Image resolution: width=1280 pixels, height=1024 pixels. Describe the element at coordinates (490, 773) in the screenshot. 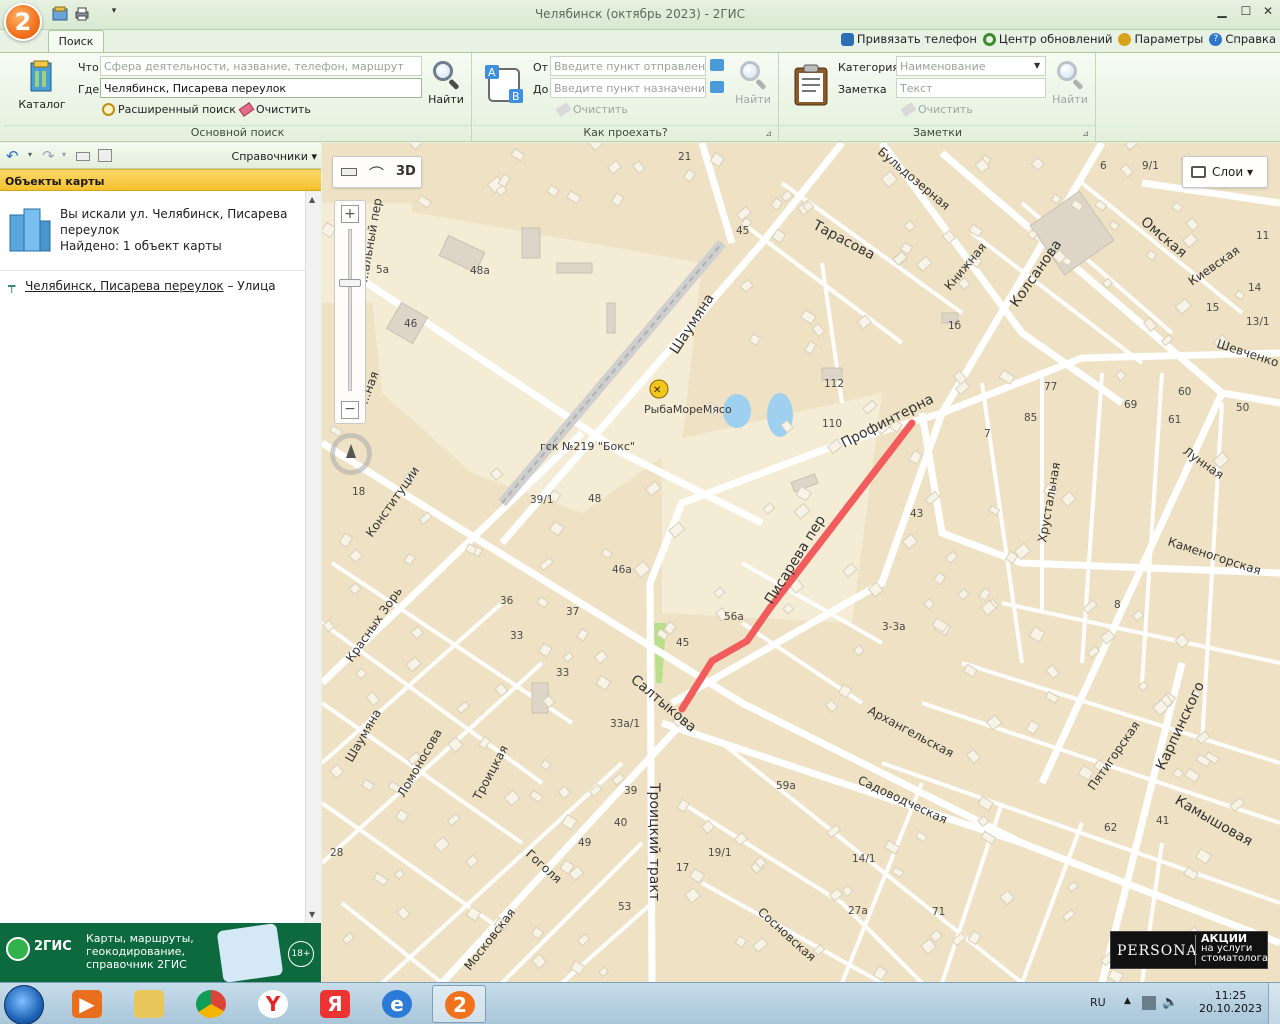

I see `street-troitskaya: Троицкая` at that location.